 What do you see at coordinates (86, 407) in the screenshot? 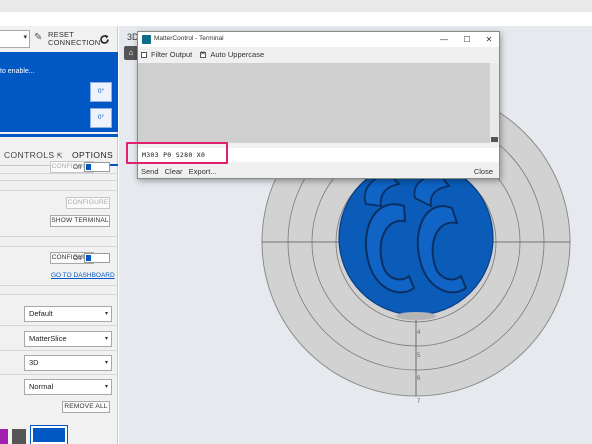
I see `remove-all-button: REMOVE ALL` at bounding box center [86, 407].